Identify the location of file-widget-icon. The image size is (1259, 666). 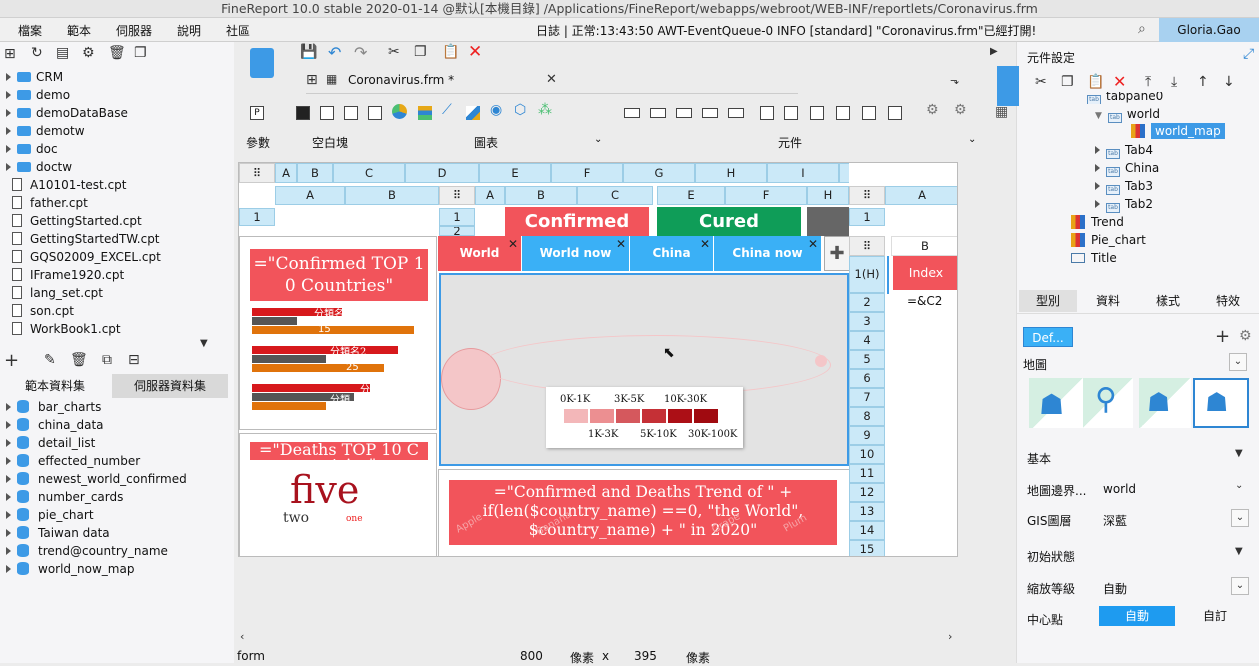
(895, 113).